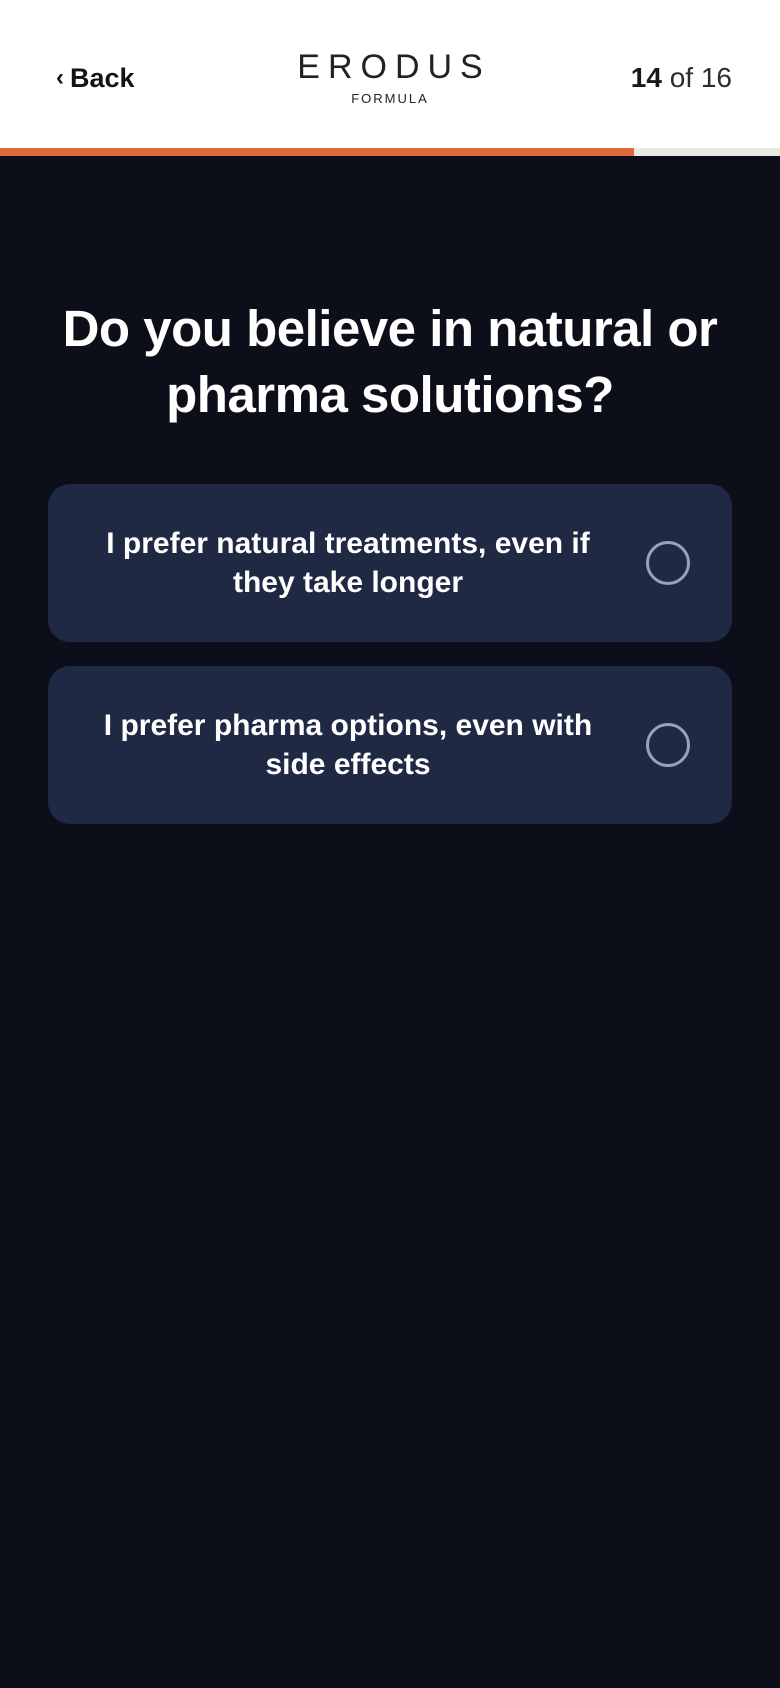 The height and width of the screenshot is (1688, 780). I want to click on step-counter: 14 of 16, so click(681, 78).